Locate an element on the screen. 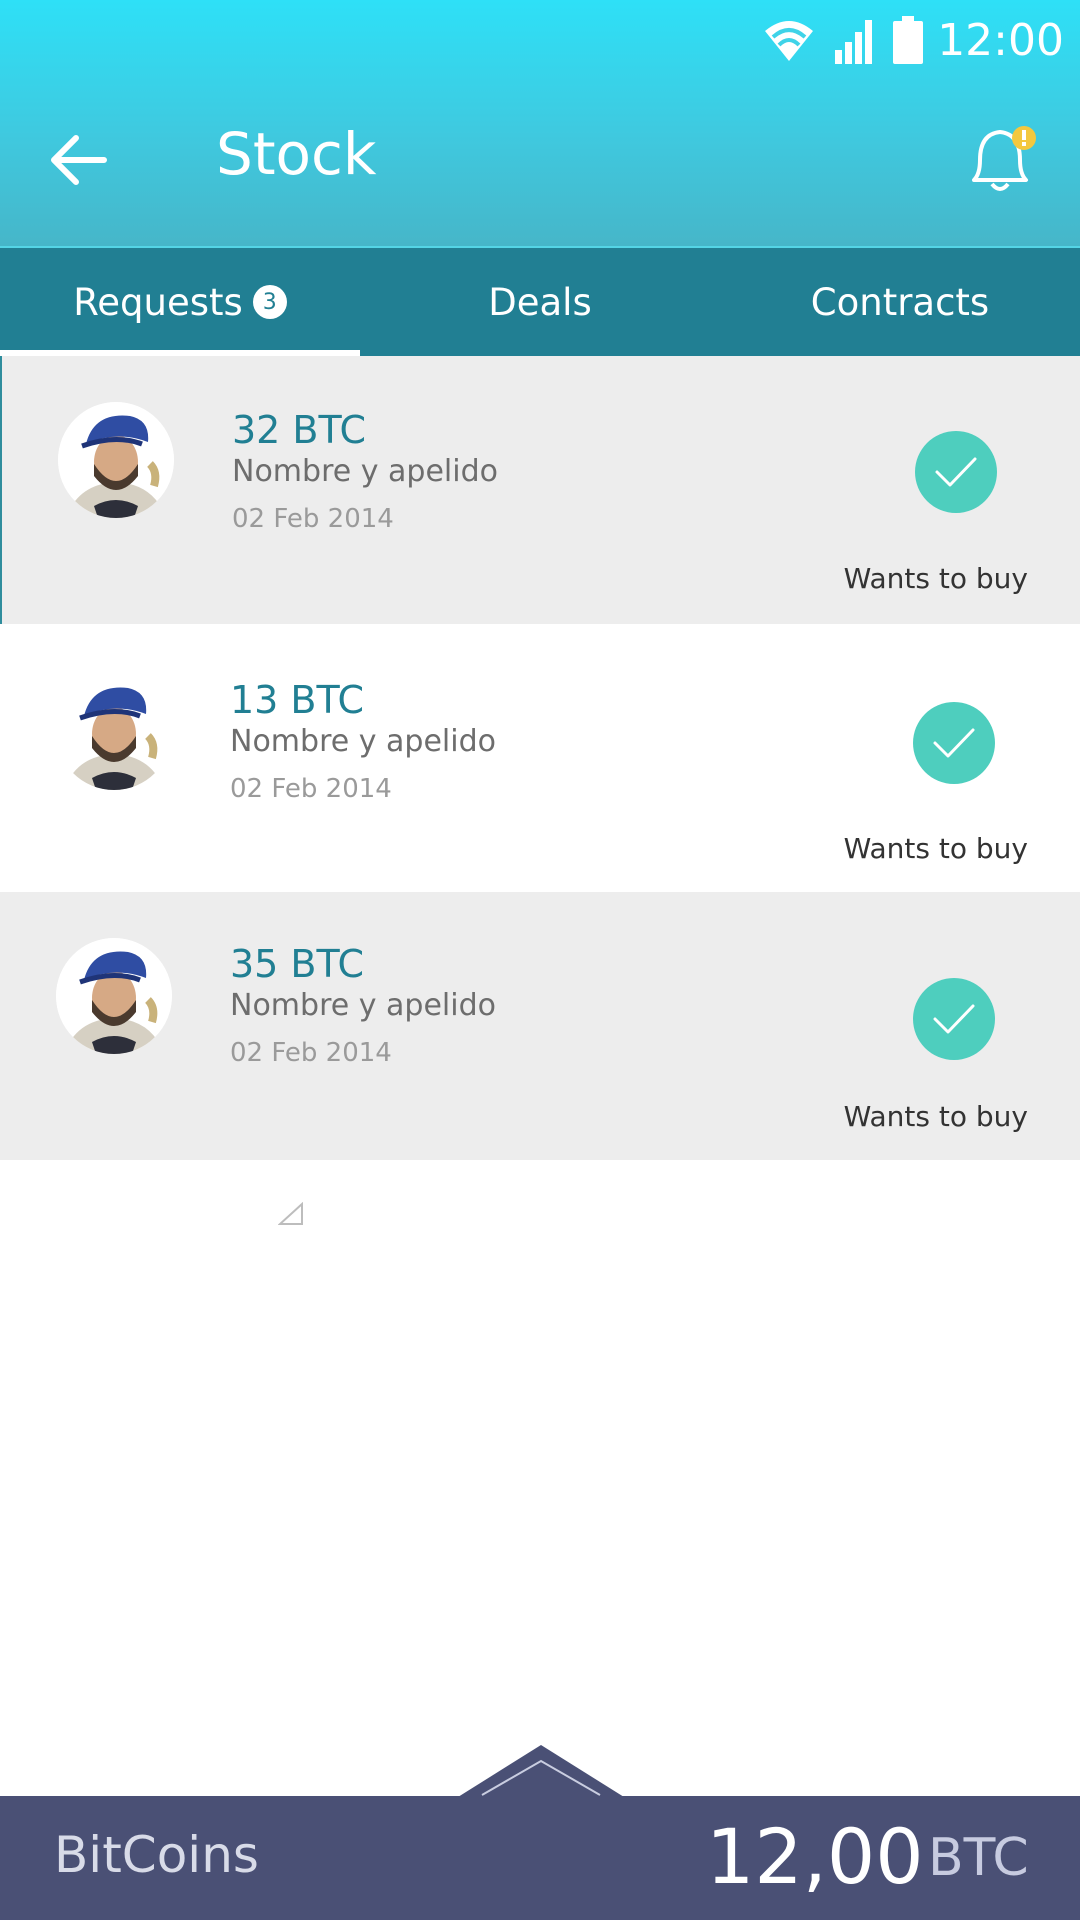 The width and height of the screenshot is (1080, 1920). tab-contracts-label: Contracts is located at coordinates (900, 302).